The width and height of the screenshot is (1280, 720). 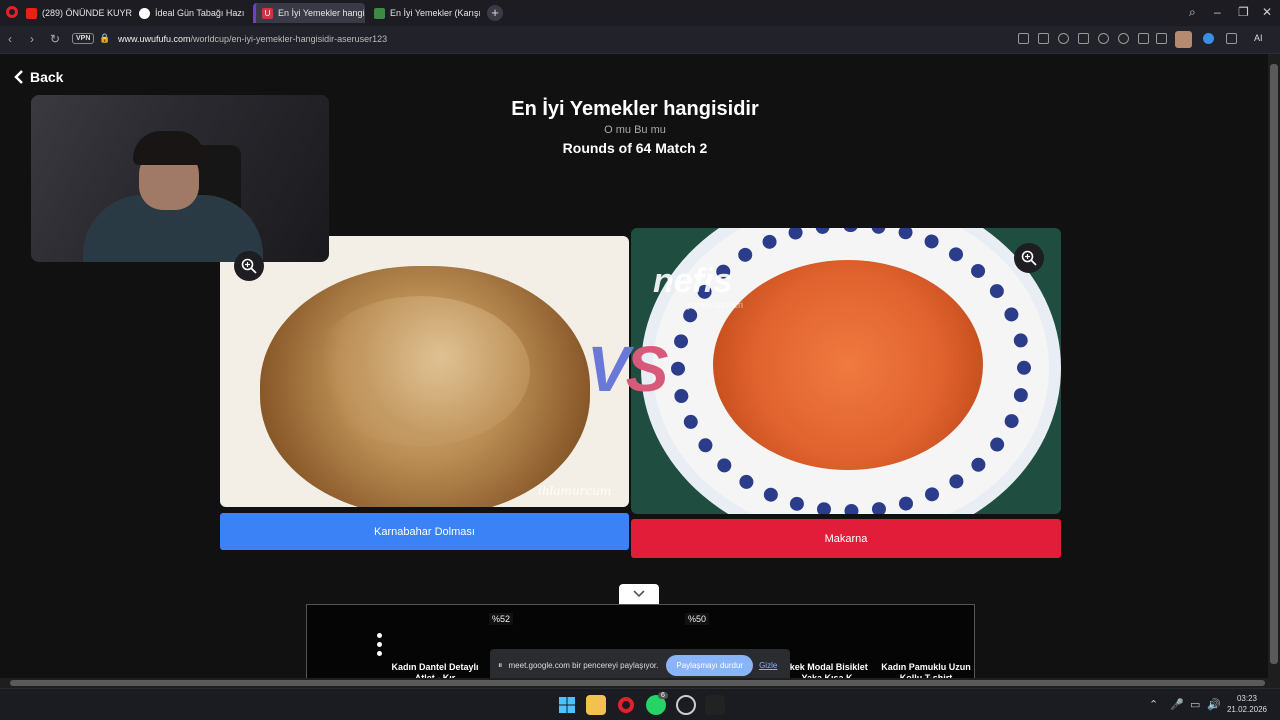 I want to click on profile-avatar, so click(x=1183, y=39).